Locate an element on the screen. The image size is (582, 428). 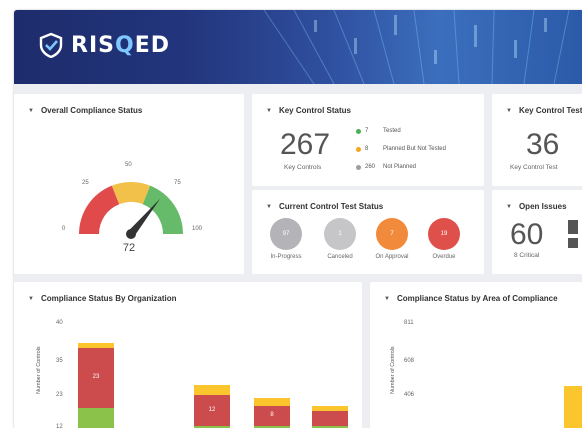
area-y-tick: 811 is located at coordinates (409, 323).